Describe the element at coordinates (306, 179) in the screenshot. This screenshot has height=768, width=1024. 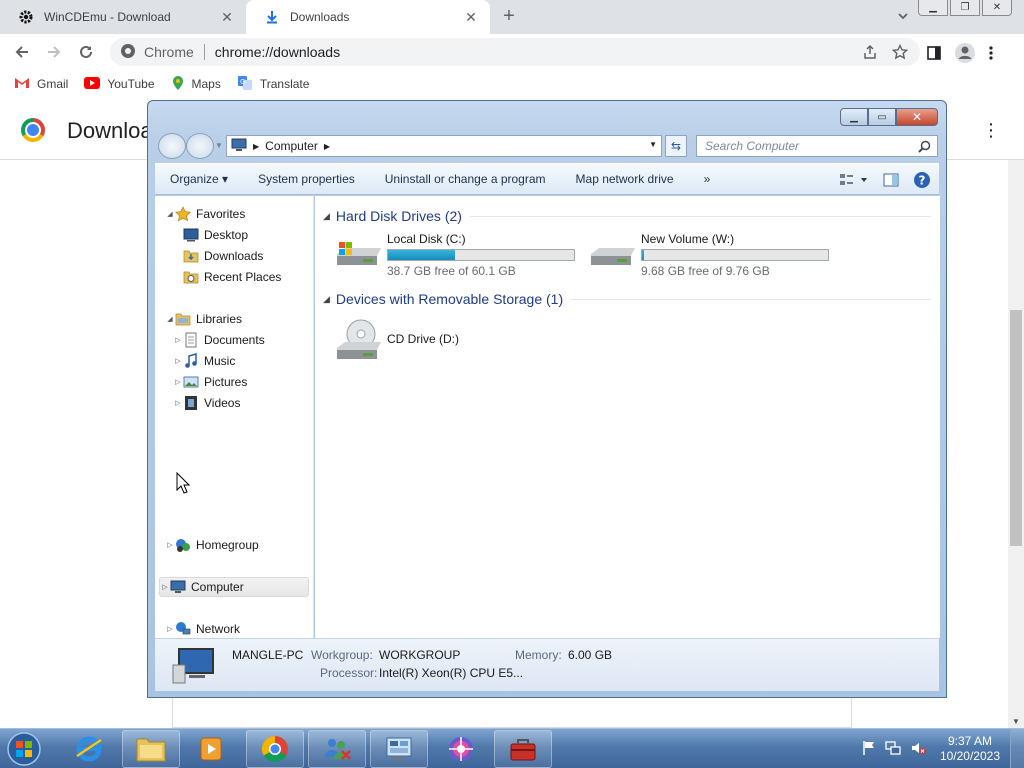
I see `system-properties-button: System properties` at that location.